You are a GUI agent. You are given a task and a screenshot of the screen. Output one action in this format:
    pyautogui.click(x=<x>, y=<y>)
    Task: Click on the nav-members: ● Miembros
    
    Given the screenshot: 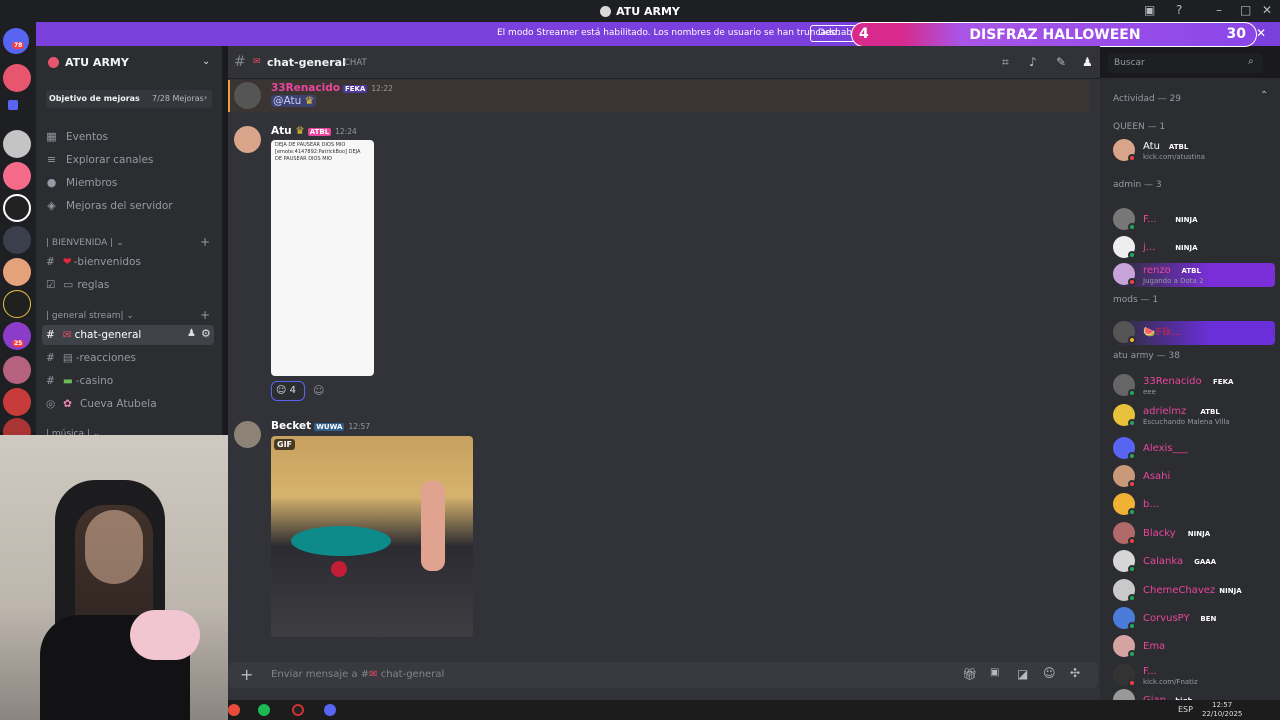 What is the action you would take?
    pyautogui.click(x=82, y=182)
    